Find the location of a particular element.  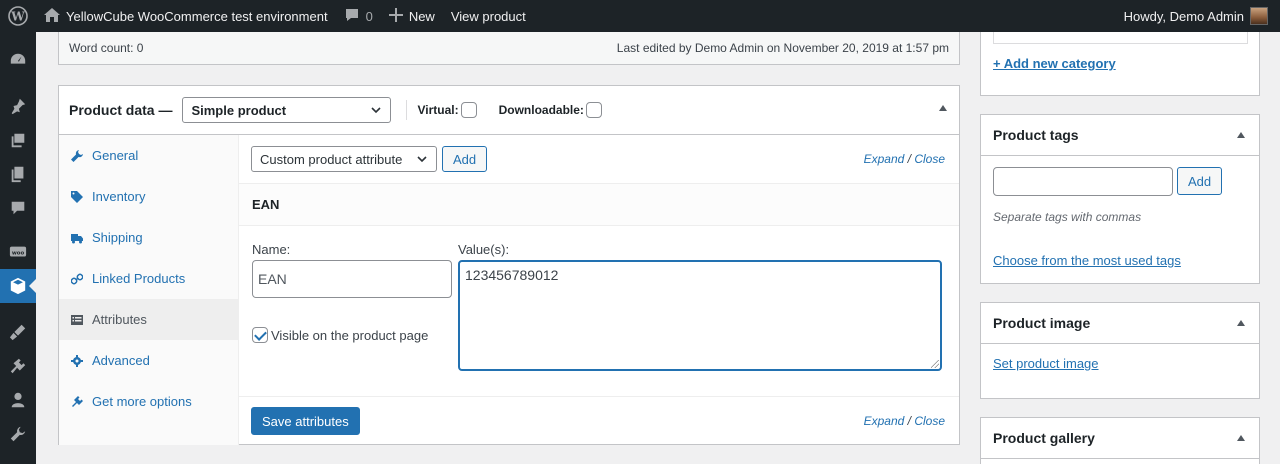

tab-linked-products: Linked Products is located at coordinates (148, 278).